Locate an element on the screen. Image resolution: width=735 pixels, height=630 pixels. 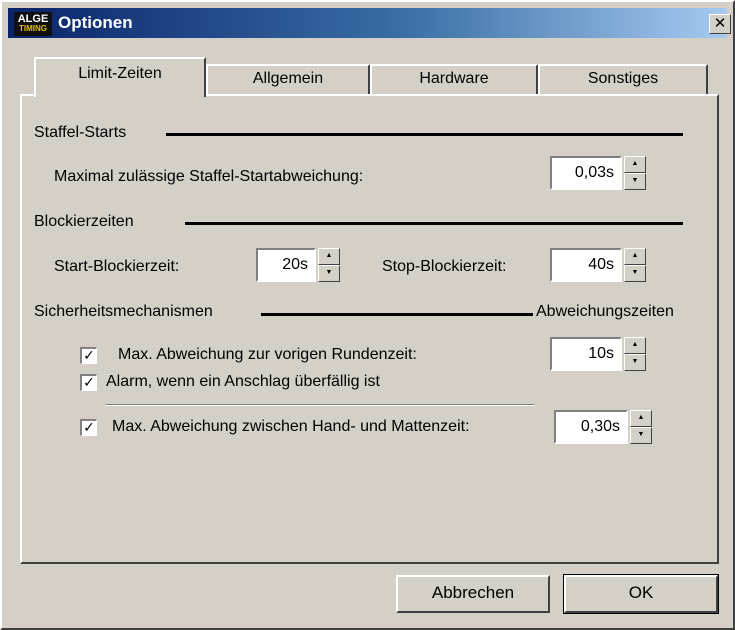
vorige-rundenzeit-label: Max. Abweichung zur vorigen Rundenzeit: is located at coordinates (267, 354).